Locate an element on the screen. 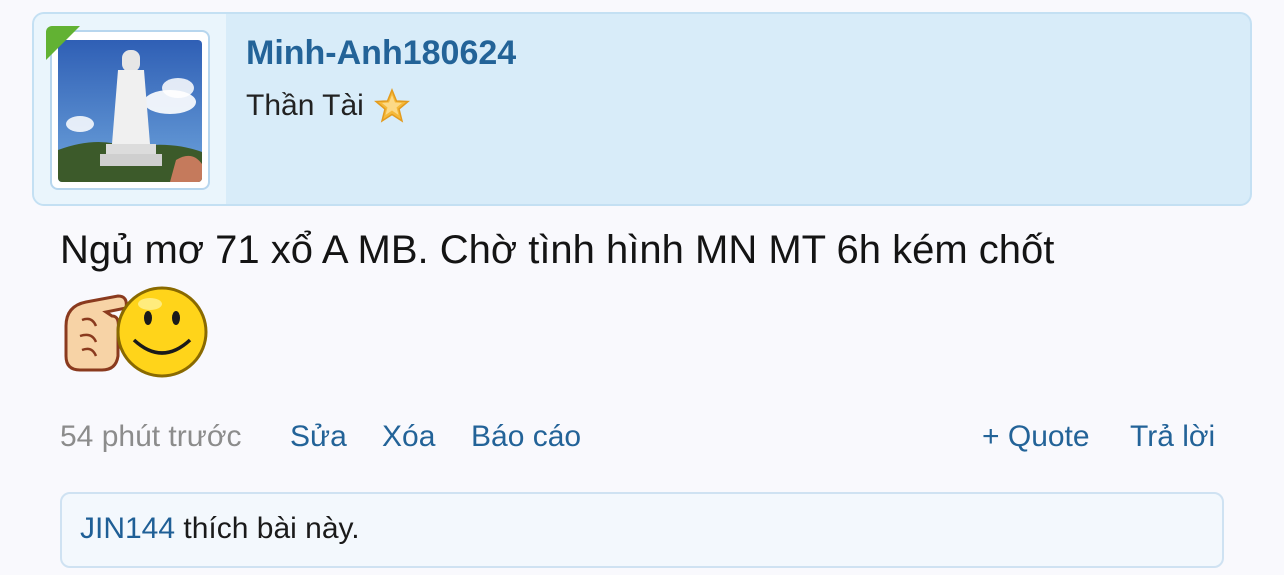 This screenshot has width=1284, height=575. likes-text-row: JIN144 thích bài này. is located at coordinates (220, 529).